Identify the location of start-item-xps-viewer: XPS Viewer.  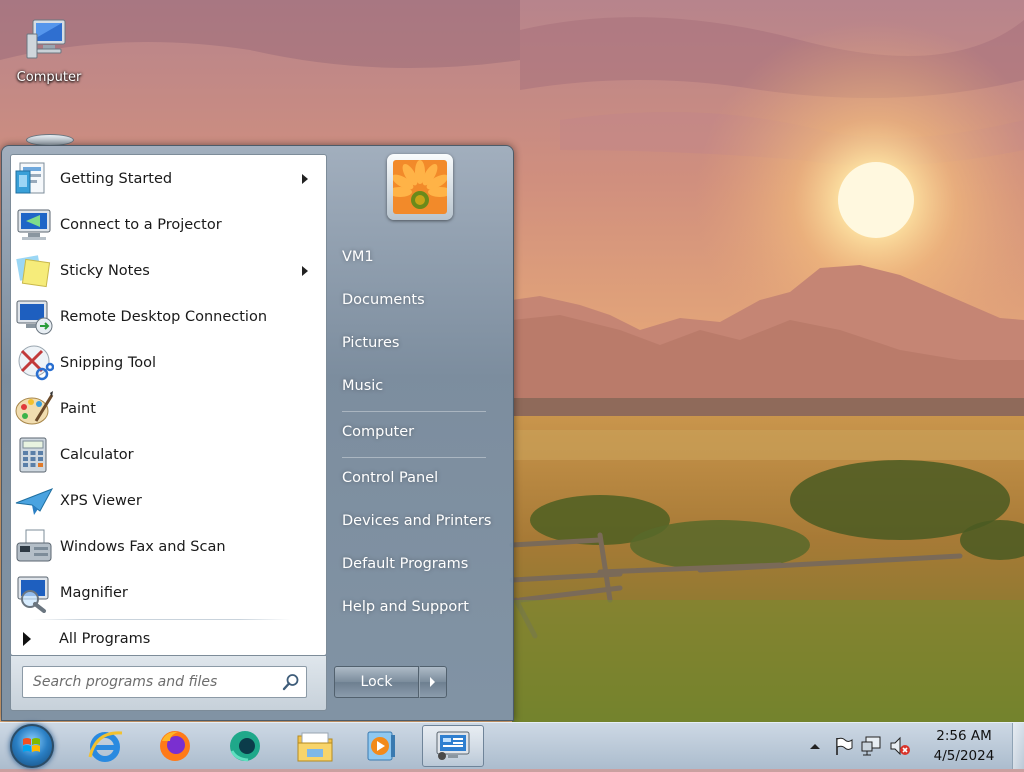
(167, 501).